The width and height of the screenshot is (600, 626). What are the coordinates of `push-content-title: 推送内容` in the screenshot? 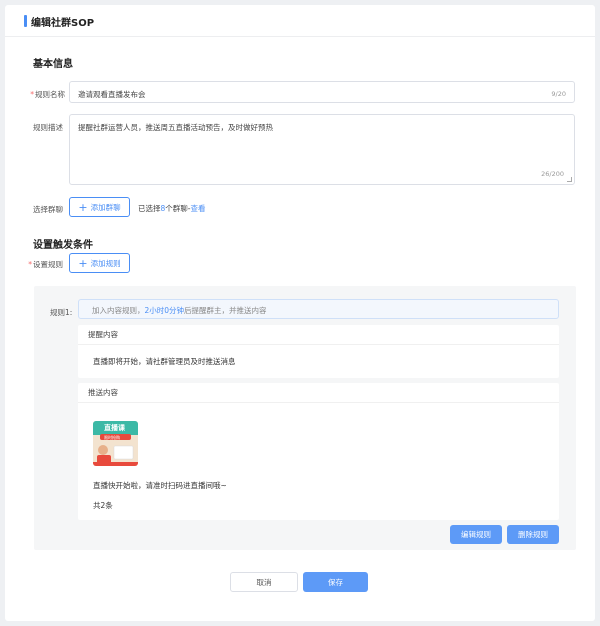 It's located at (318, 393).